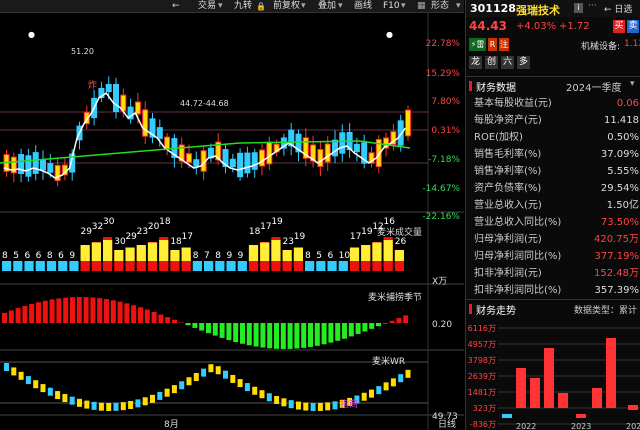 This screenshot has width=640, height=430. What do you see at coordinates (440, 6) in the screenshot?
I see `shape-button: 形态` at bounding box center [440, 6].